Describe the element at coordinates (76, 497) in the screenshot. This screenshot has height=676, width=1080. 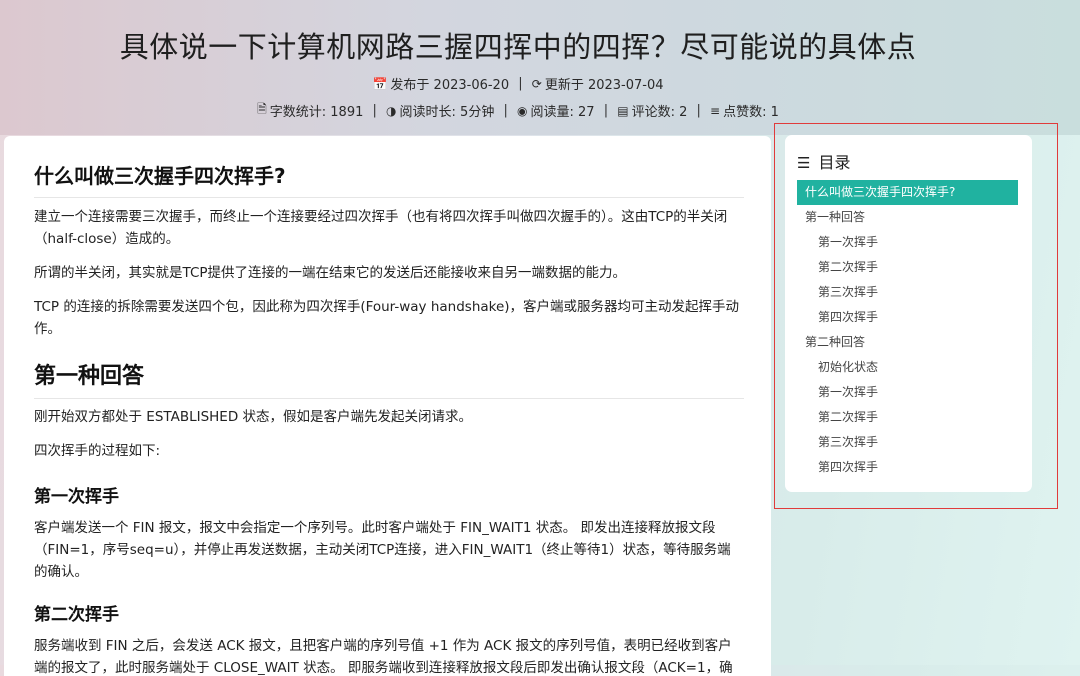
I see `heading-first-wave: 第一次挥手` at that location.